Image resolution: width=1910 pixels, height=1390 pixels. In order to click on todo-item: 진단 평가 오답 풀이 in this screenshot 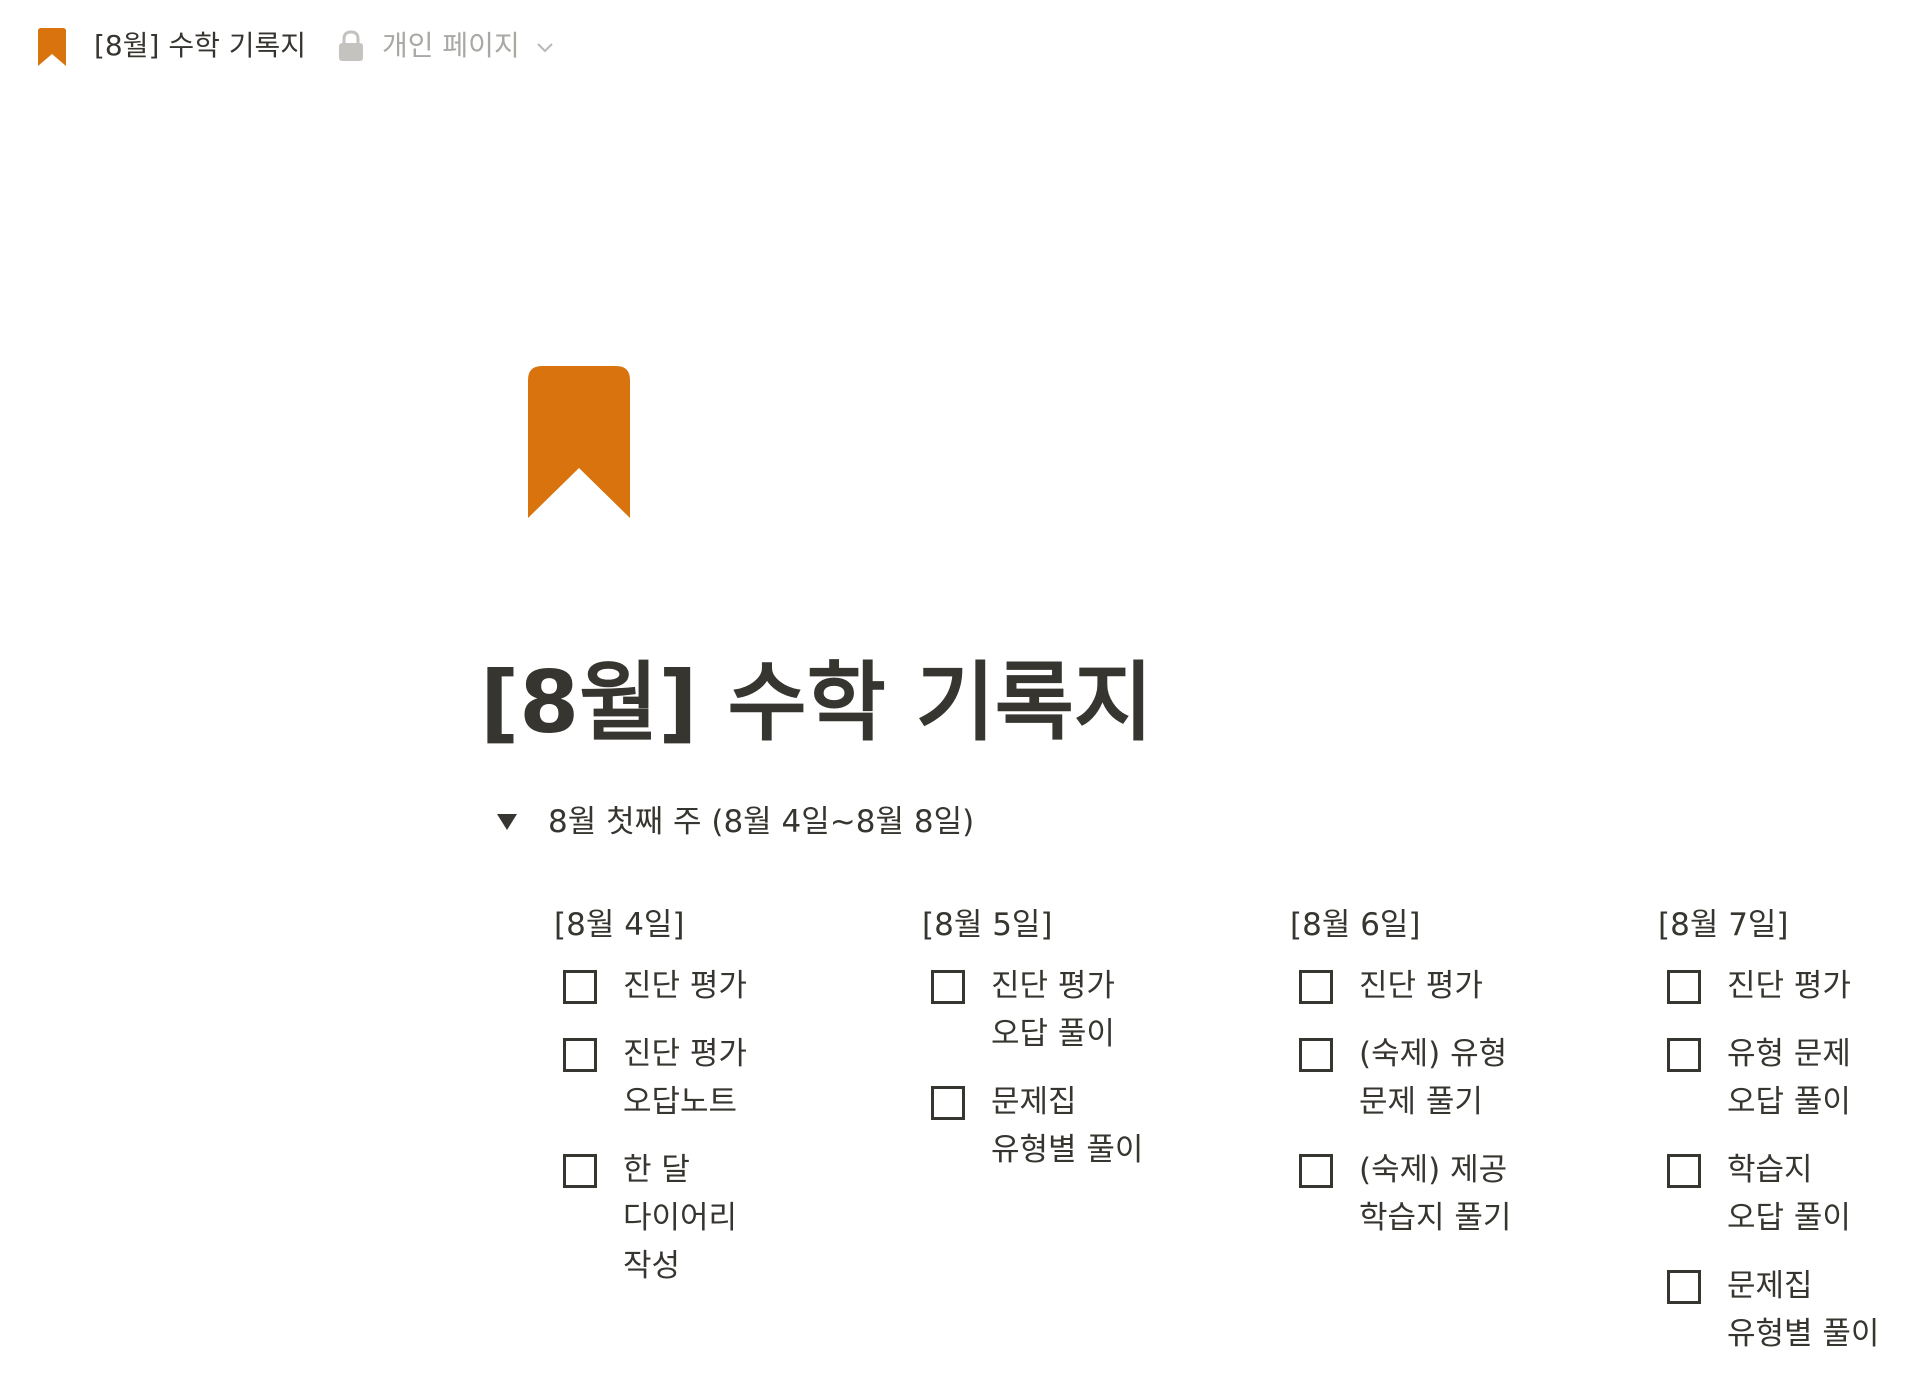, I will do `click(1072, 1010)`.